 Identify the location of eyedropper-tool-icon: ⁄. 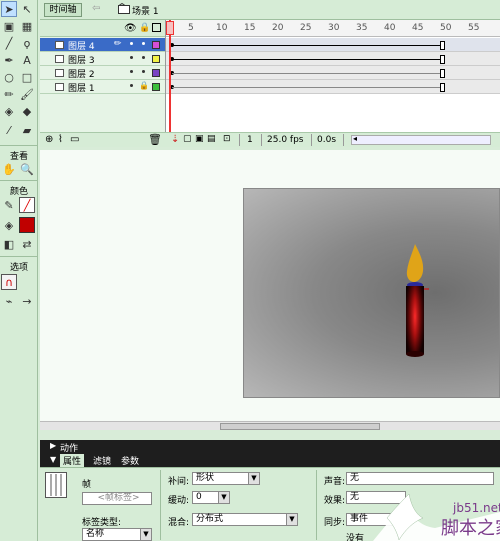
(9, 130).